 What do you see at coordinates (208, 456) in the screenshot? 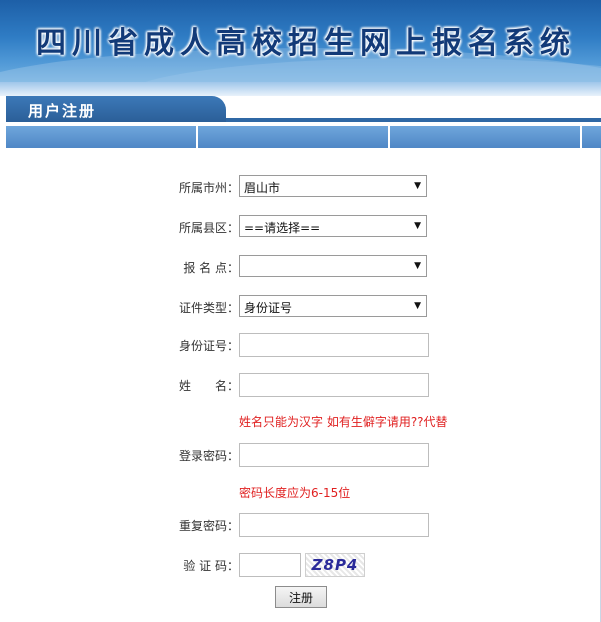
I see `password-label: 登录密码：` at bounding box center [208, 456].